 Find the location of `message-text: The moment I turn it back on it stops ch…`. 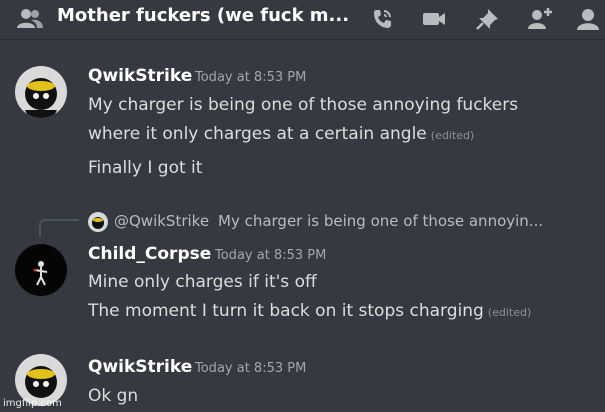

message-text: The moment I turn it back on it stops ch… is located at coordinates (286, 311).